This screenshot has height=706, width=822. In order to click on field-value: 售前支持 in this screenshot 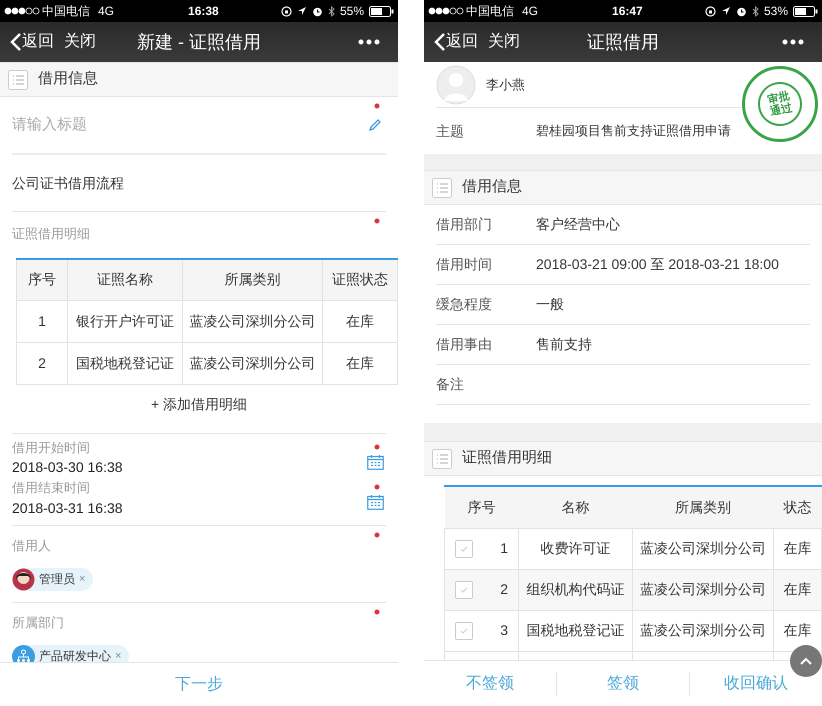, I will do `click(564, 344)`.